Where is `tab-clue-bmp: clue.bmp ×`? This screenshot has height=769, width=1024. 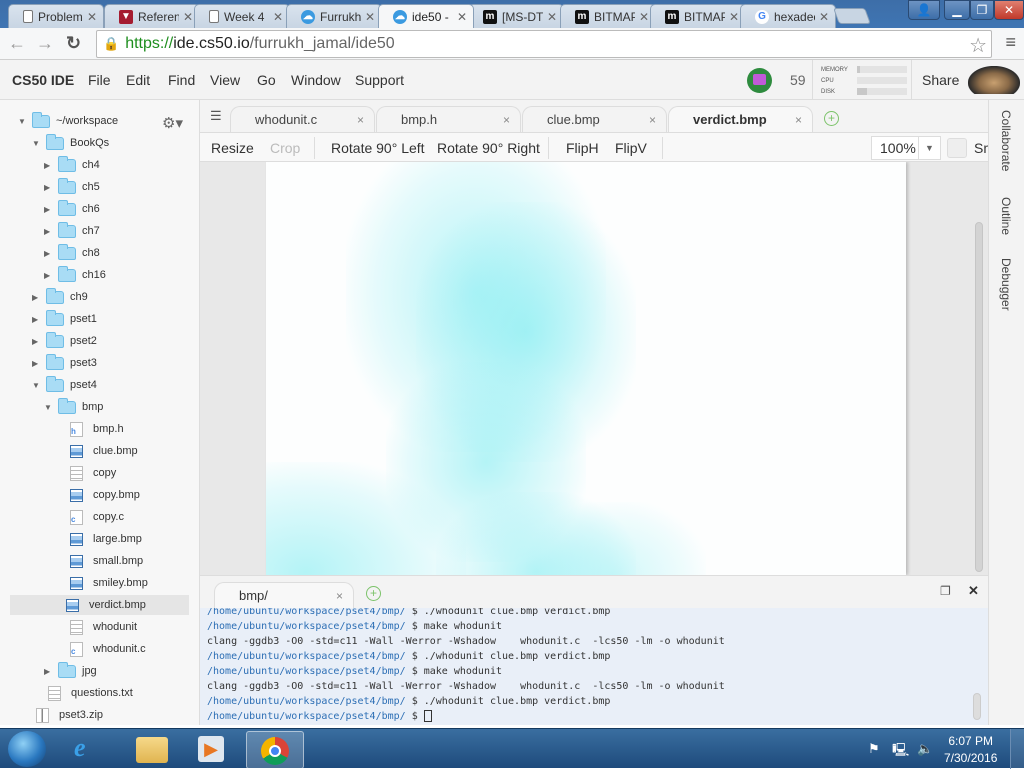 tab-clue-bmp: clue.bmp × is located at coordinates (594, 119).